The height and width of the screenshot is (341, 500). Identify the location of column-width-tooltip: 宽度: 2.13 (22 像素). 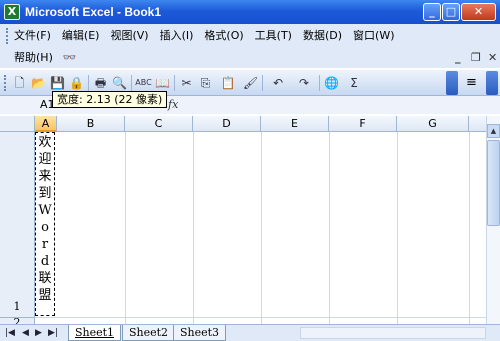
(110, 99).